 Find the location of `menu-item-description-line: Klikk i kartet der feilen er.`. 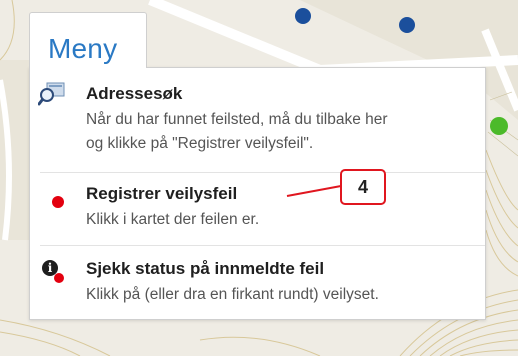

menu-item-description-line: Klikk i kartet der feilen er. is located at coordinates (173, 219).